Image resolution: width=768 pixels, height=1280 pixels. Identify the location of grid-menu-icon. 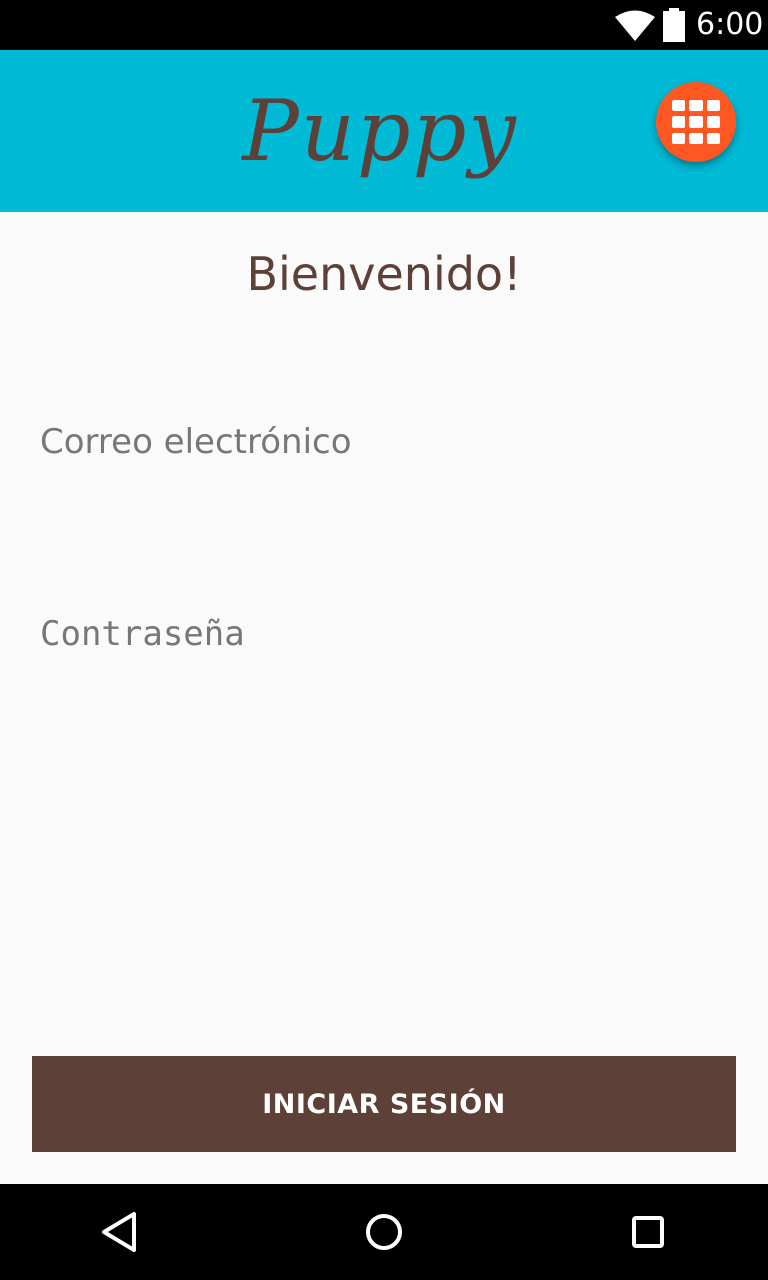
(696, 122).